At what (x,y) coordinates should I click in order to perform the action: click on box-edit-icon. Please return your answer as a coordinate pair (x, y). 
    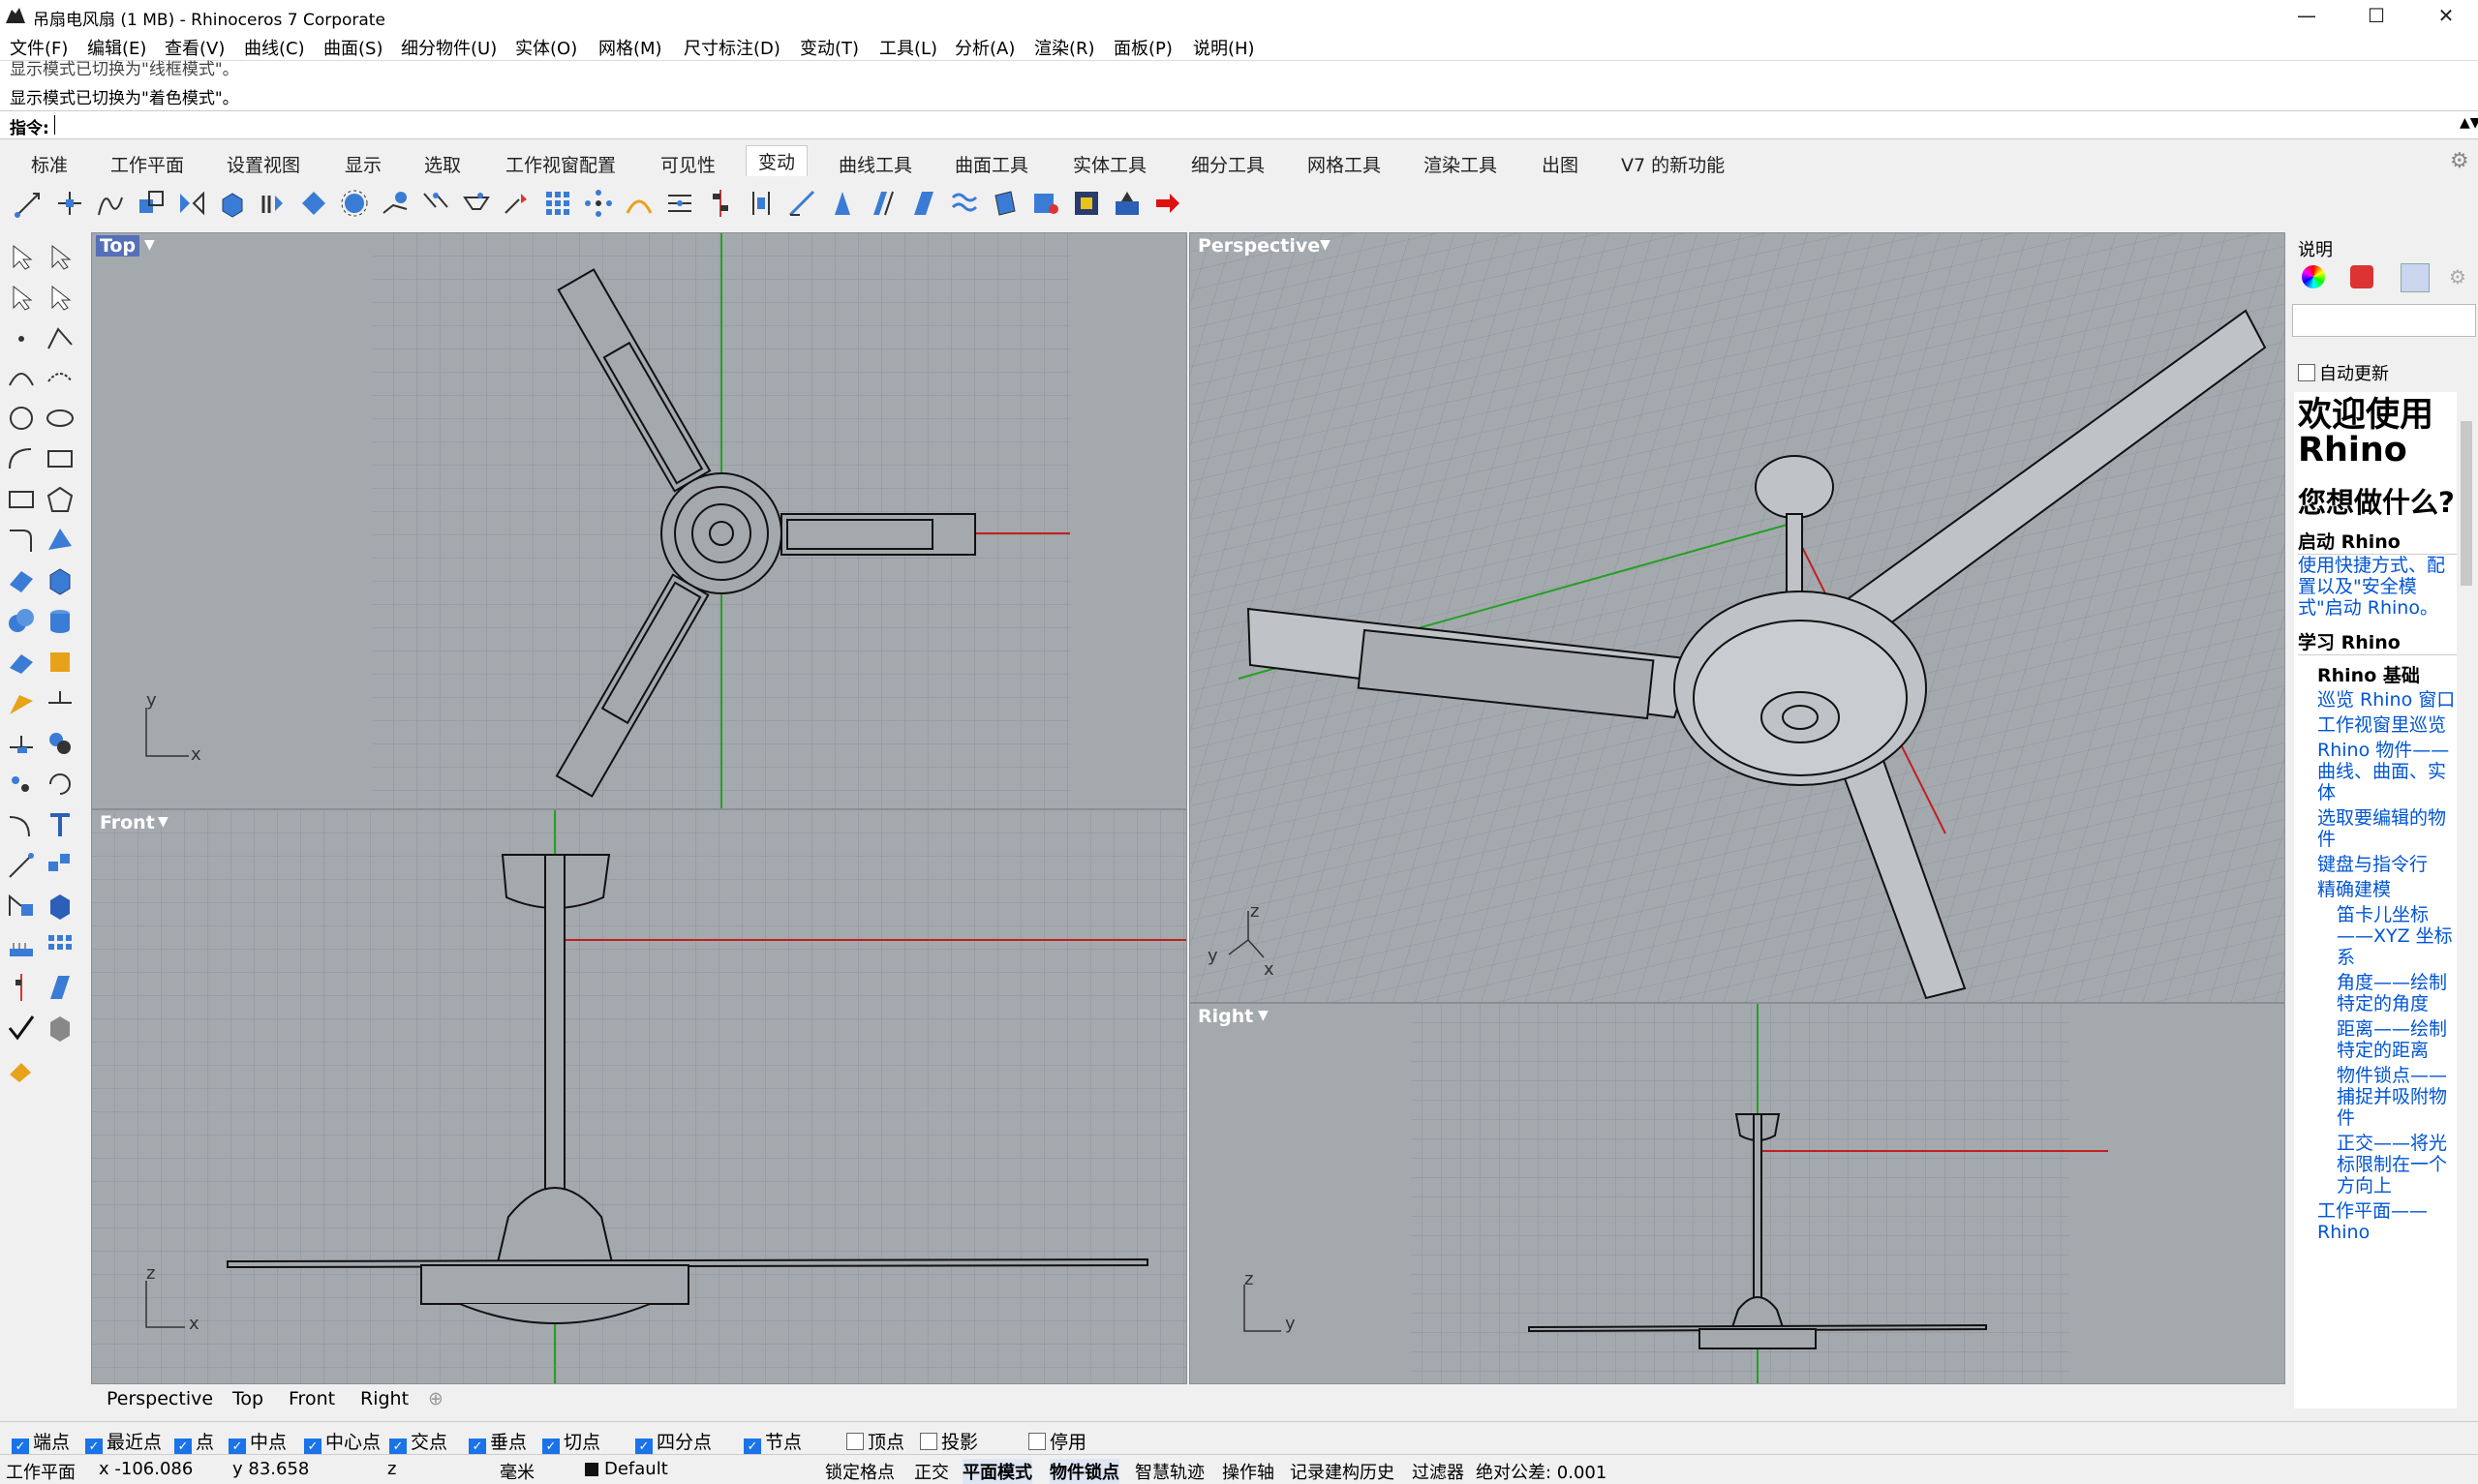
    Looking at the image, I should click on (883, 203).